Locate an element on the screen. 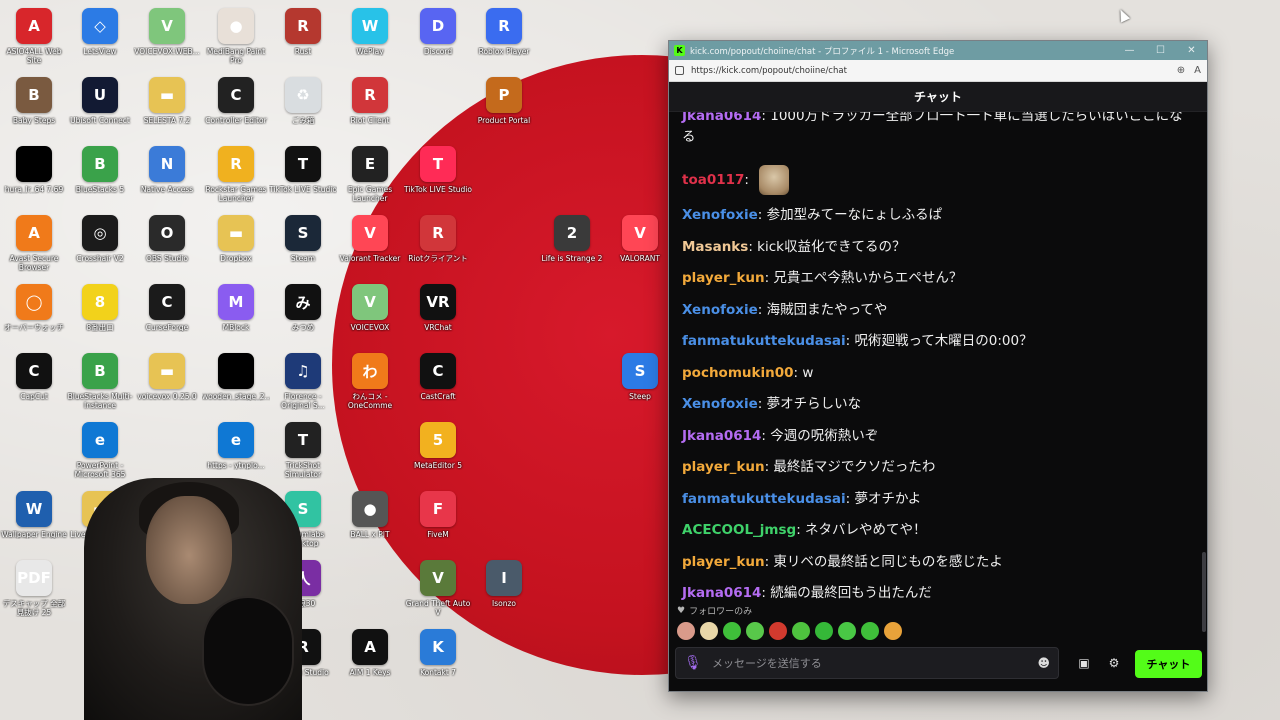  desktop-icon: F FiveM is located at coordinates (438, 524).